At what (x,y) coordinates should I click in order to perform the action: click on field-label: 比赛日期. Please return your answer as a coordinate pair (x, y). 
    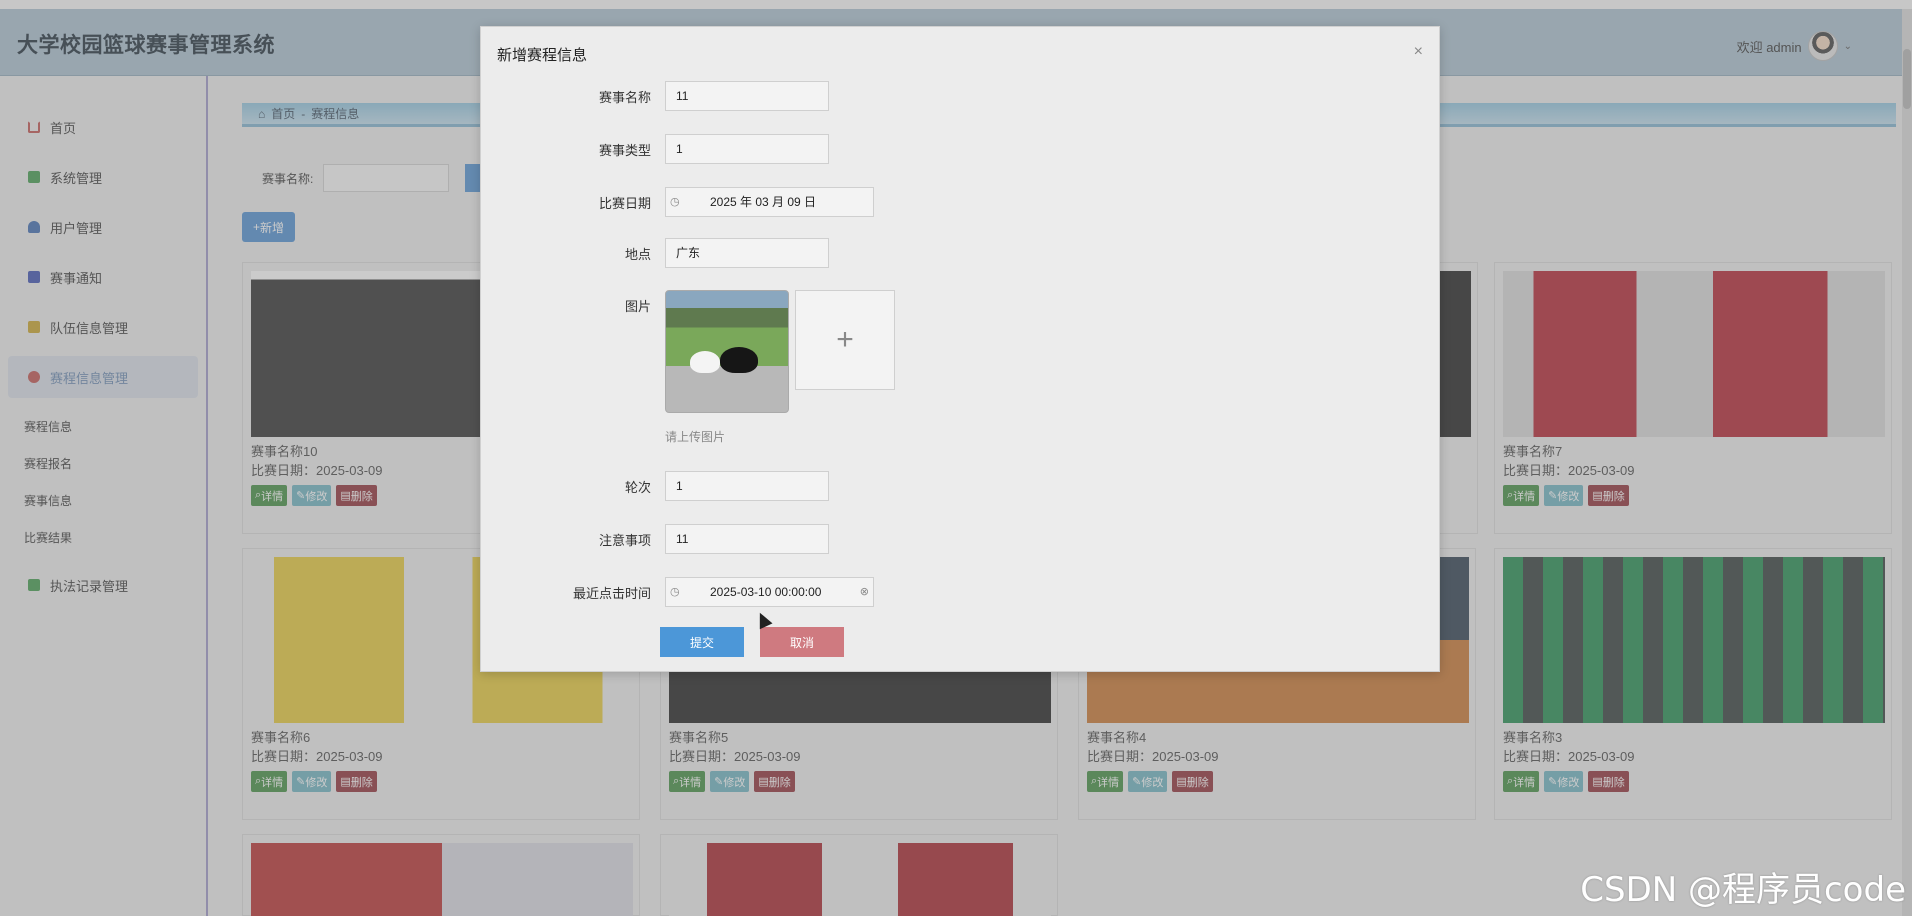
    Looking at the image, I should click on (624, 203).